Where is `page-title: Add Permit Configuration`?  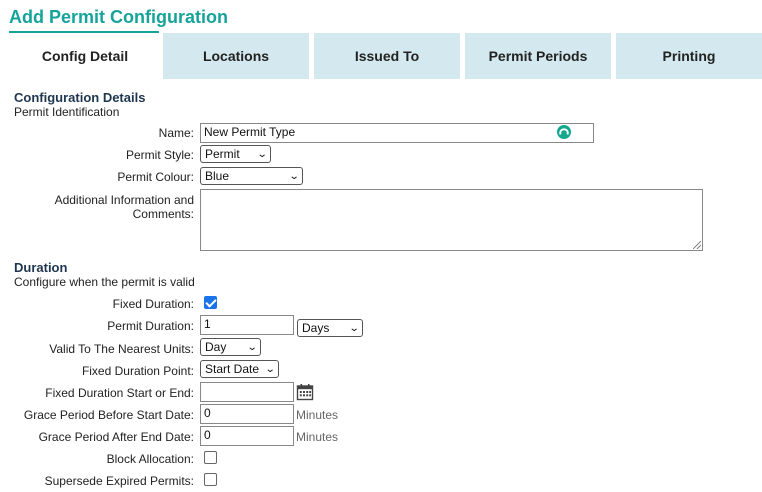
page-title: Add Permit Configuration is located at coordinates (118, 17).